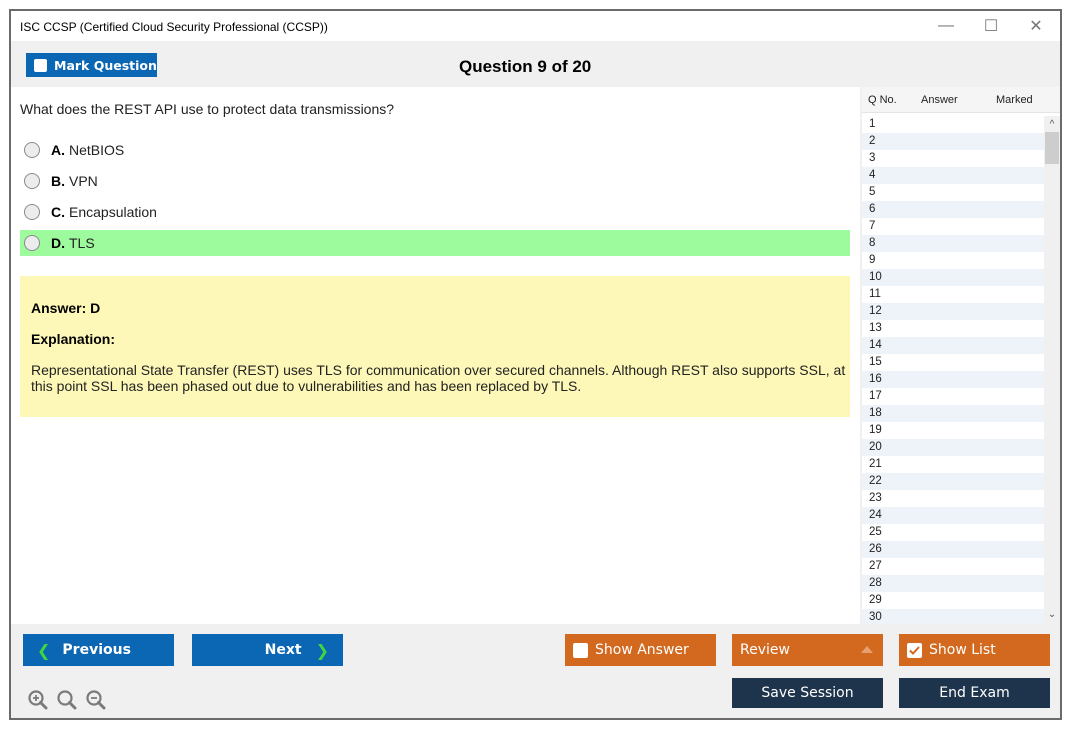 This screenshot has width=1075, height=735. What do you see at coordinates (1052, 615) in the screenshot?
I see `scroll-down-icon: ⌄` at bounding box center [1052, 615].